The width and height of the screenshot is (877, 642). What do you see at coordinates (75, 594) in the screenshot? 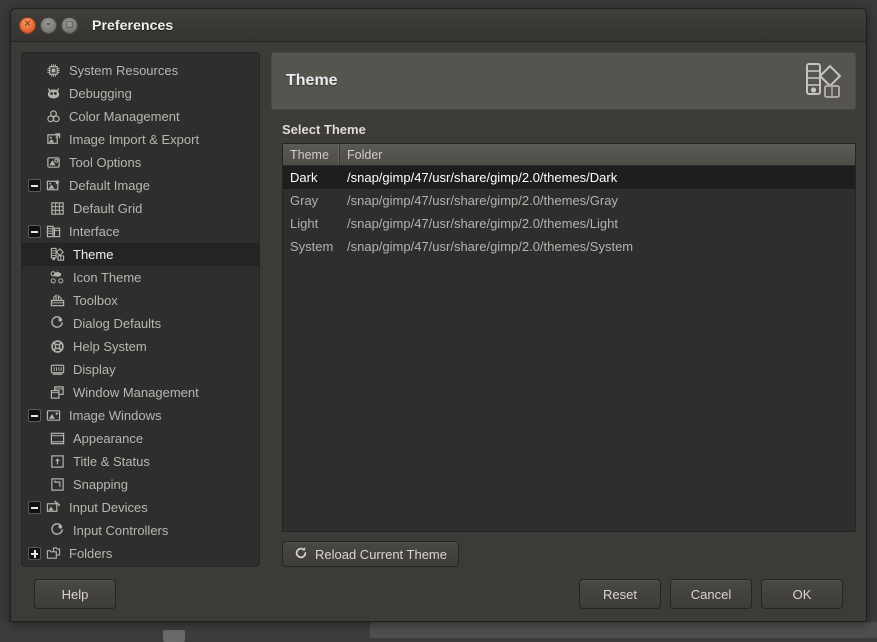
I see `help-button: Help` at bounding box center [75, 594].